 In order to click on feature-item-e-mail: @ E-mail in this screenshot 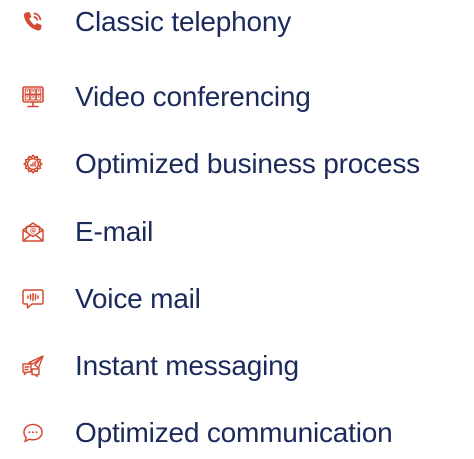, I will do `click(237, 232)`.